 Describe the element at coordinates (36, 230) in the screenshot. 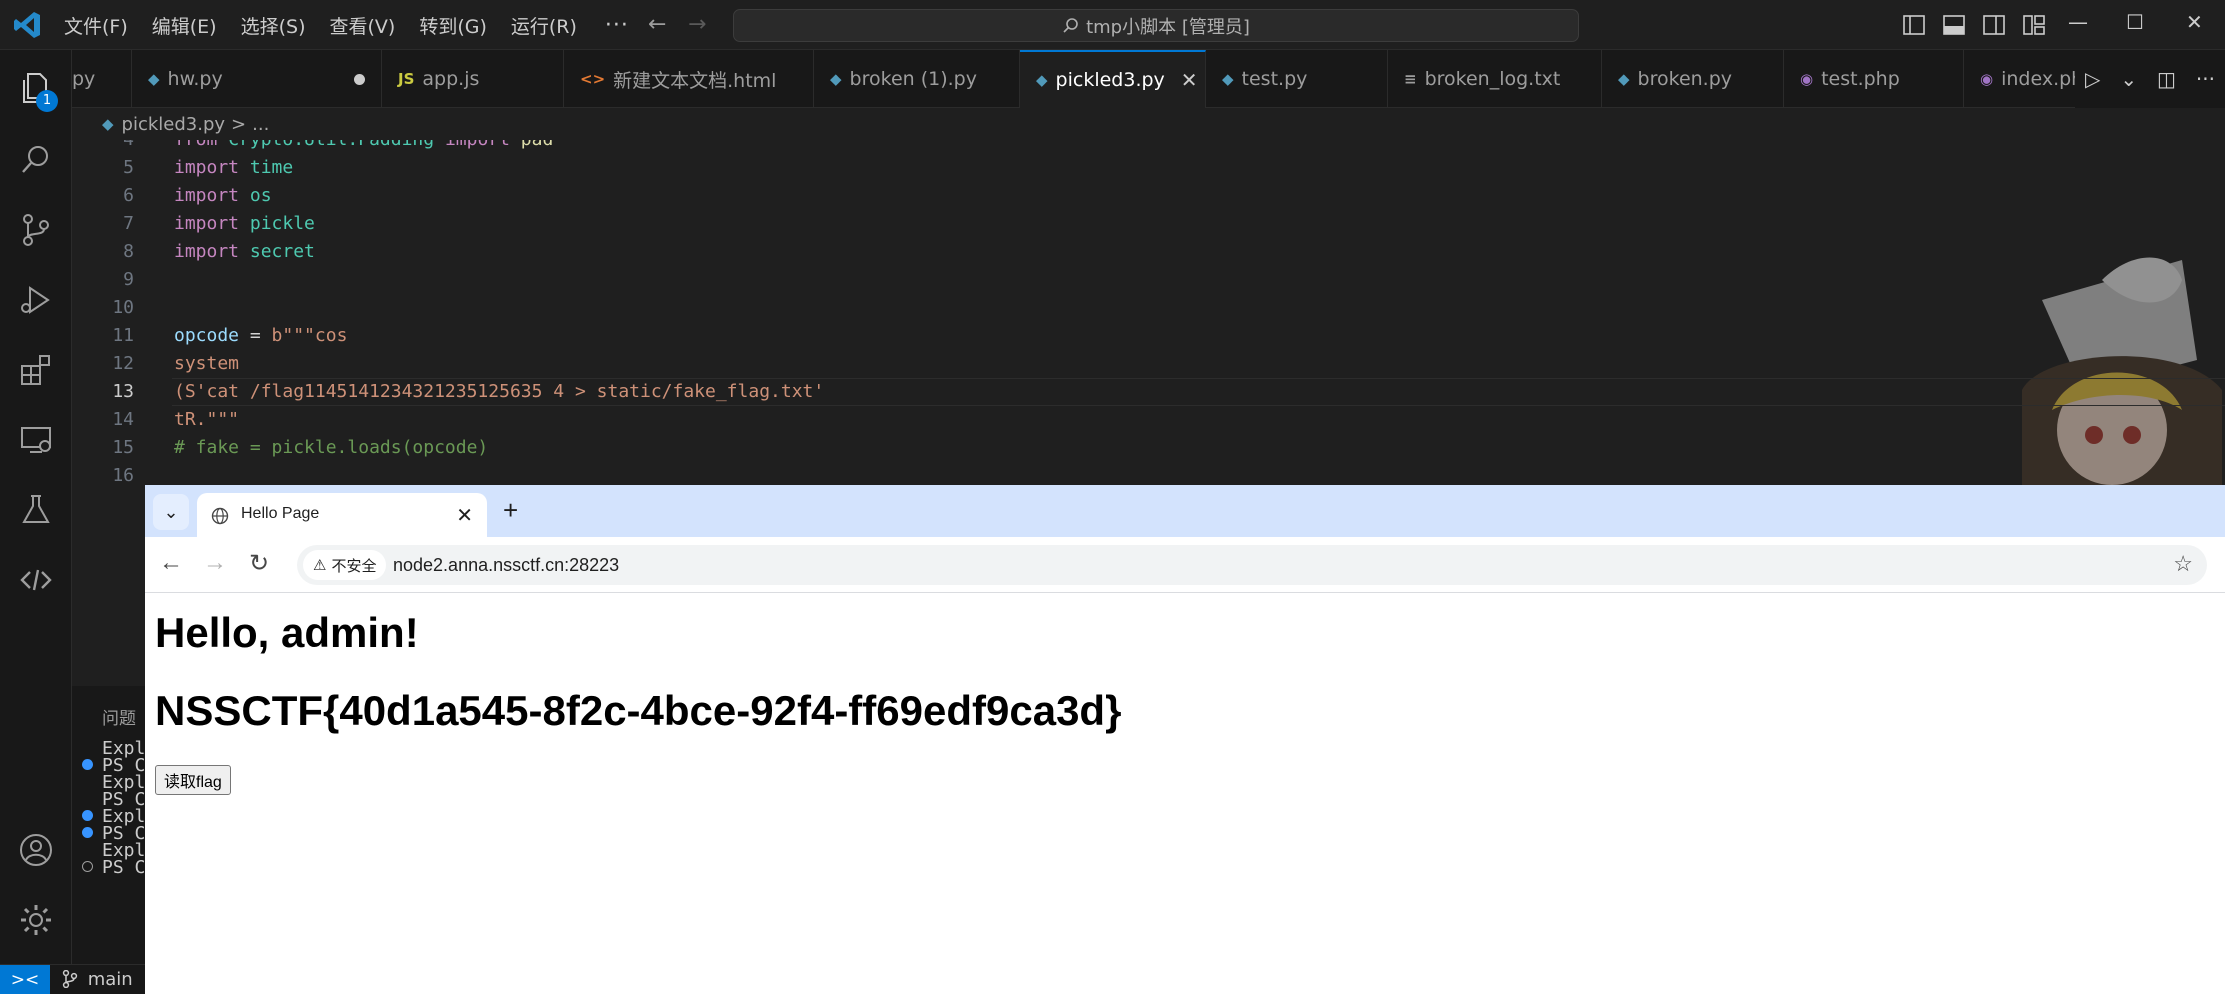

I see `source-control-icon` at that location.